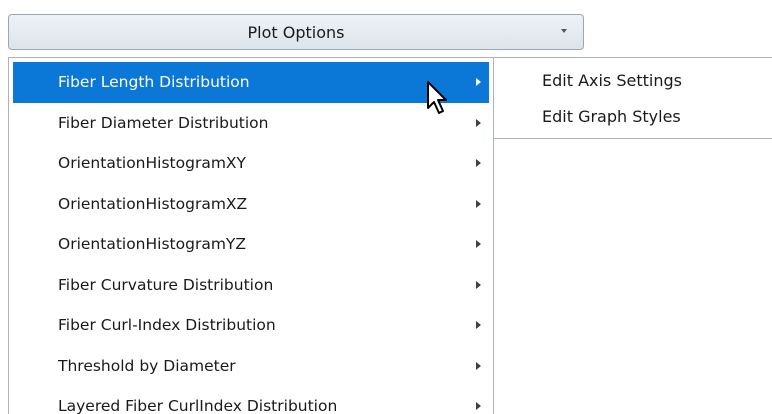 This screenshot has height=414, width=772. What do you see at coordinates (152, 244) in the screenshot?
I see `menu-item-label: OrientationHistogramYZ` at bounding box center [152, 244].